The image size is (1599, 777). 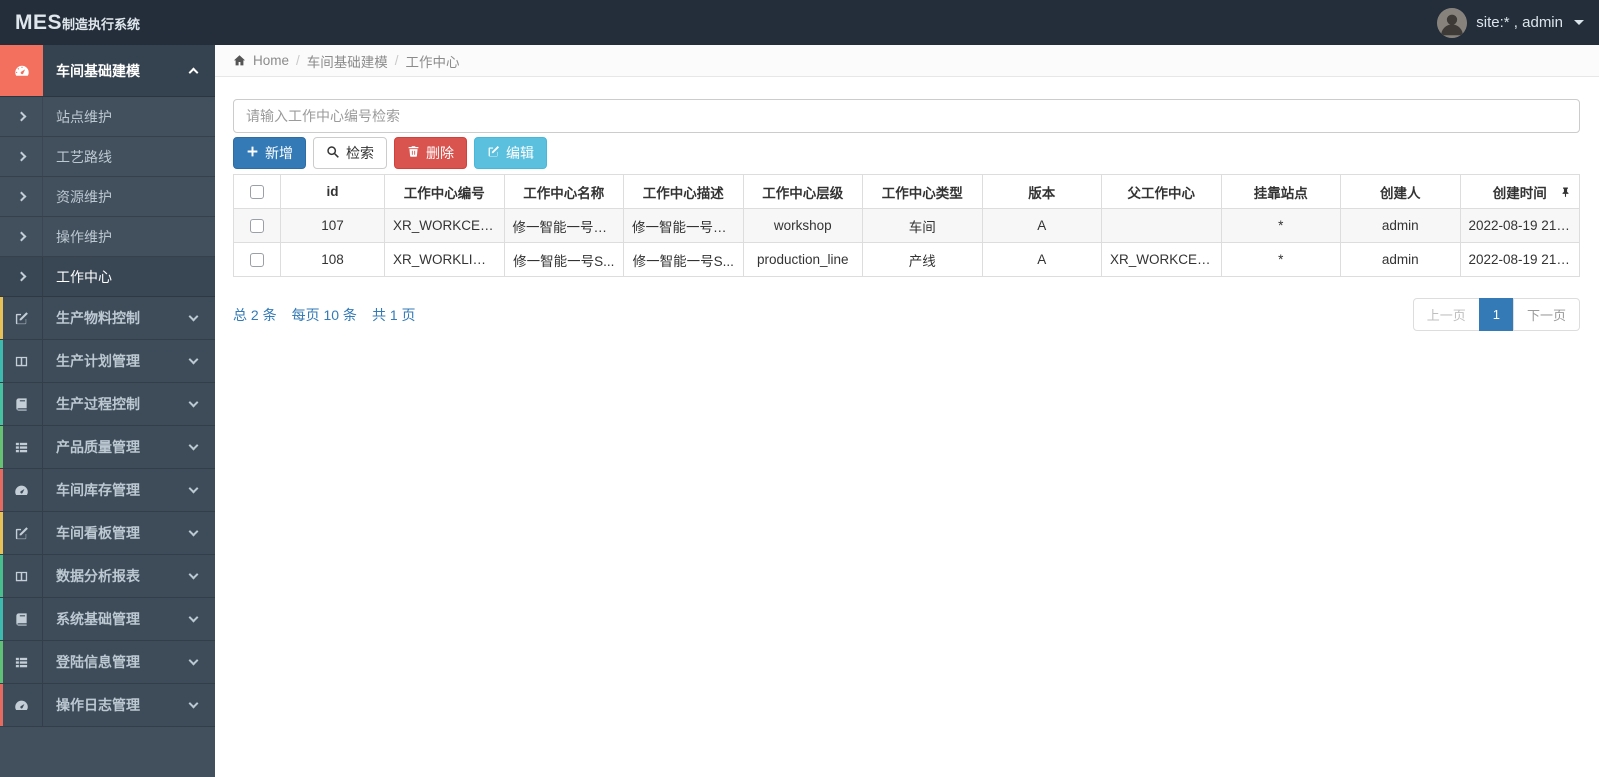 What do you see at coordinates (107, 157) in the screenshot?
I see `sidebar-subitem-process-route: 工艺路线` at bounding box center [107, 157].